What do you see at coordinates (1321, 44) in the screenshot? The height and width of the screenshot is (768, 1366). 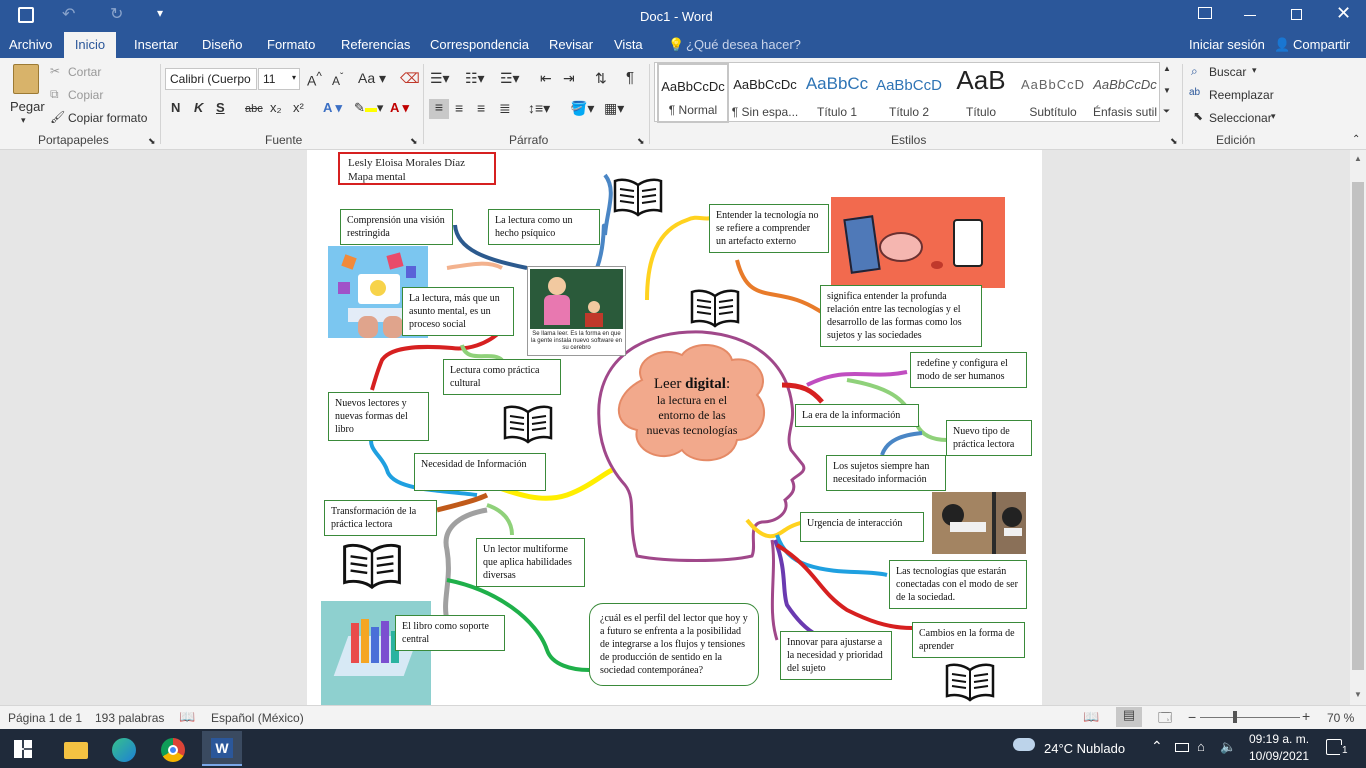 I see `share-button: Compartir` at bounding box center [1321, 44].